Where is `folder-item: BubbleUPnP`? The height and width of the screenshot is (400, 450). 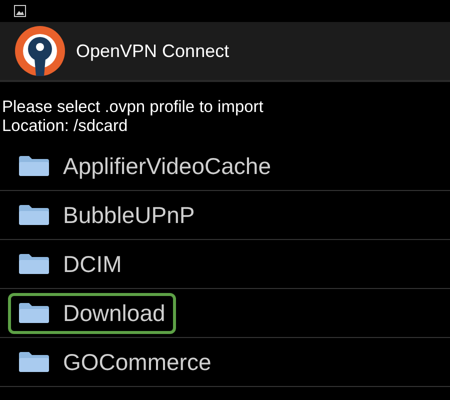
folder-item: BubbleUPnP is located at coordinates (107, 215).